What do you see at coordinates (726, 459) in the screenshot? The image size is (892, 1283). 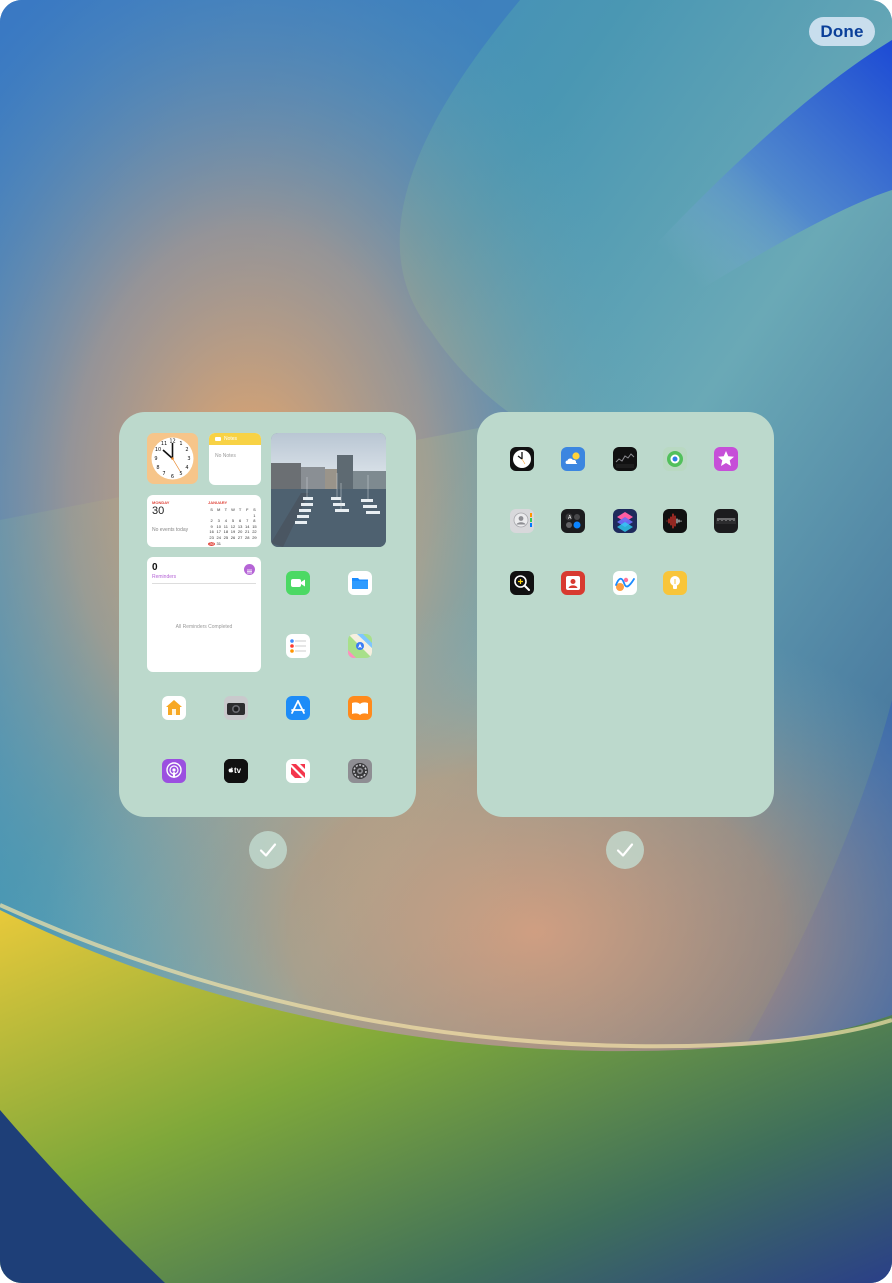 I see `itunes-store-icon` at bounding box center [726, 459].